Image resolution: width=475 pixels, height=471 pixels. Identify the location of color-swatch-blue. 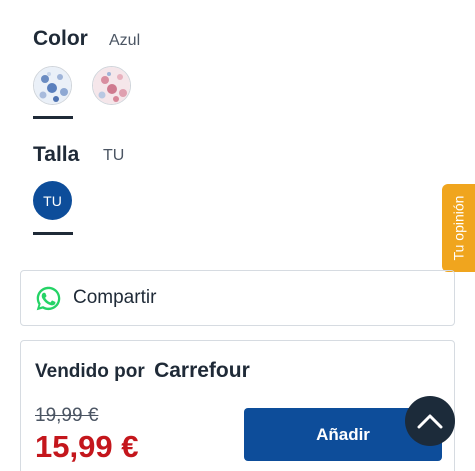
(52, 85).